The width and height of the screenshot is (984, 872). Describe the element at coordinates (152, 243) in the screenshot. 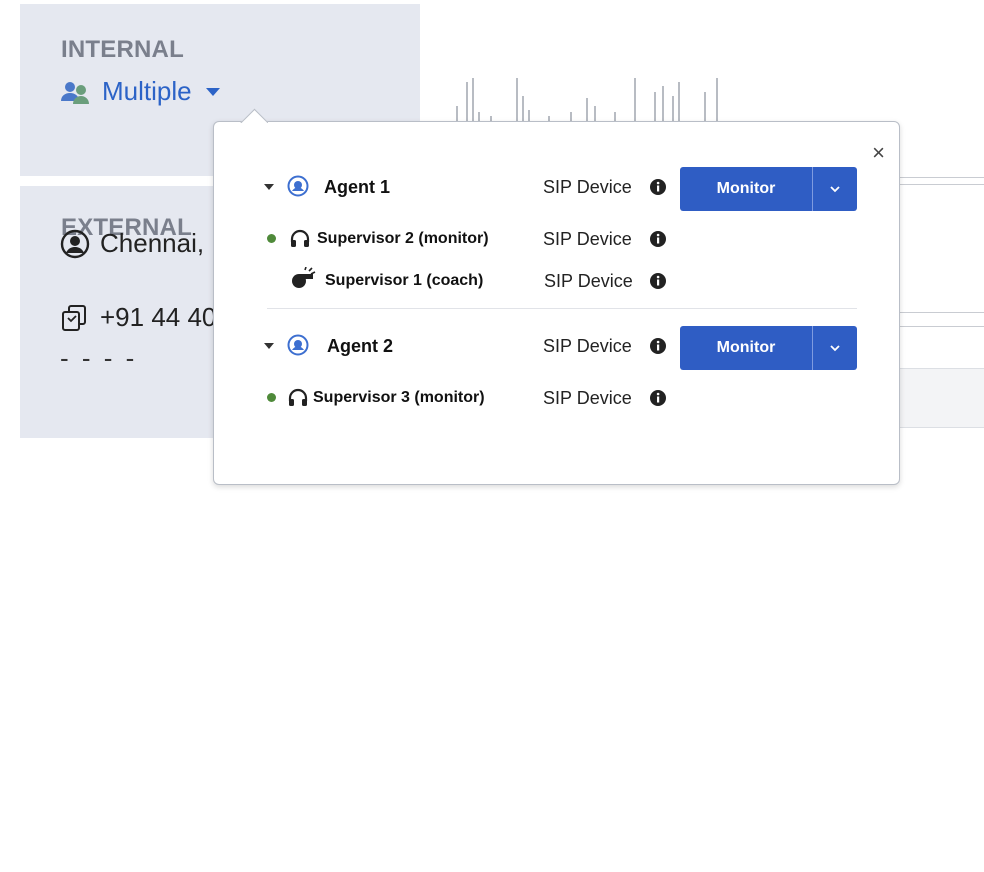

I see `location-text: Chennai,` at that location.